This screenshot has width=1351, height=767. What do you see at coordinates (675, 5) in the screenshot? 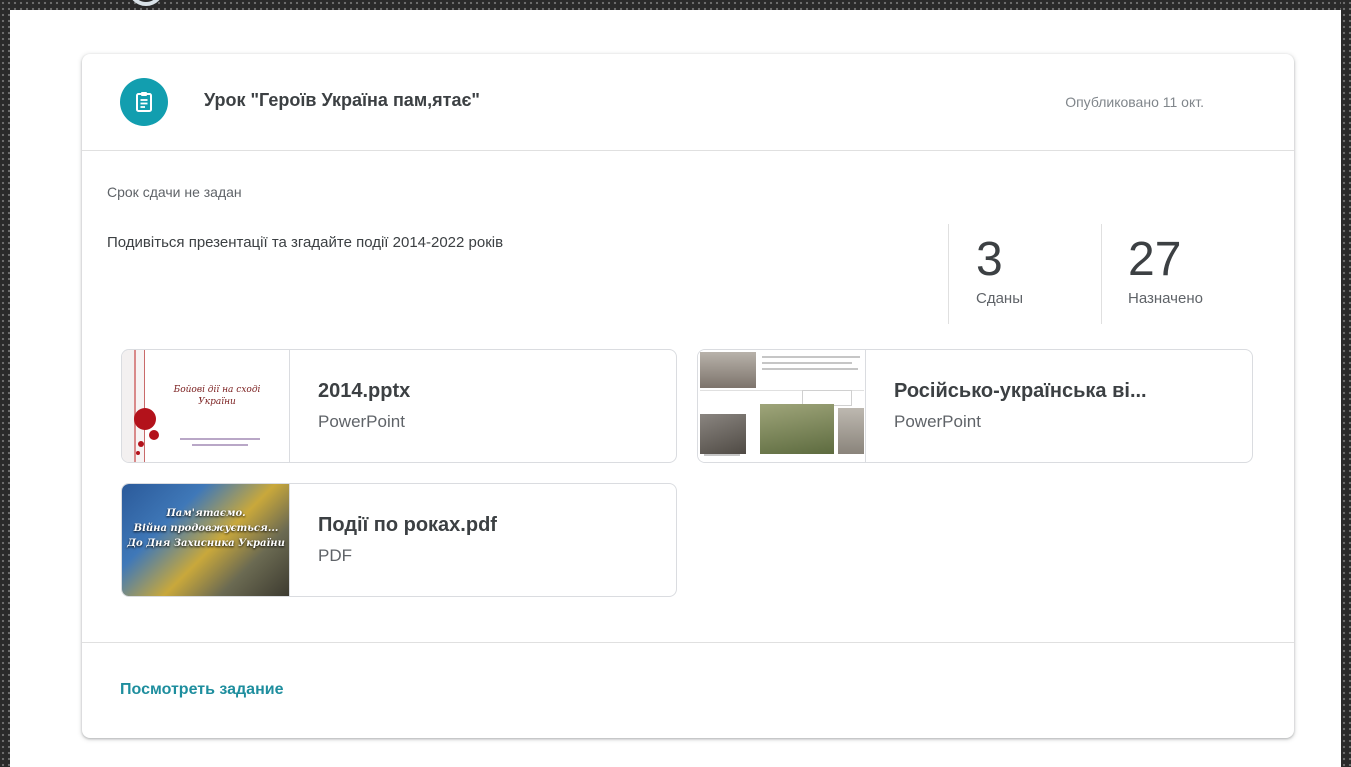
I see `screen-frame-top` at bounding box center [675, 5].